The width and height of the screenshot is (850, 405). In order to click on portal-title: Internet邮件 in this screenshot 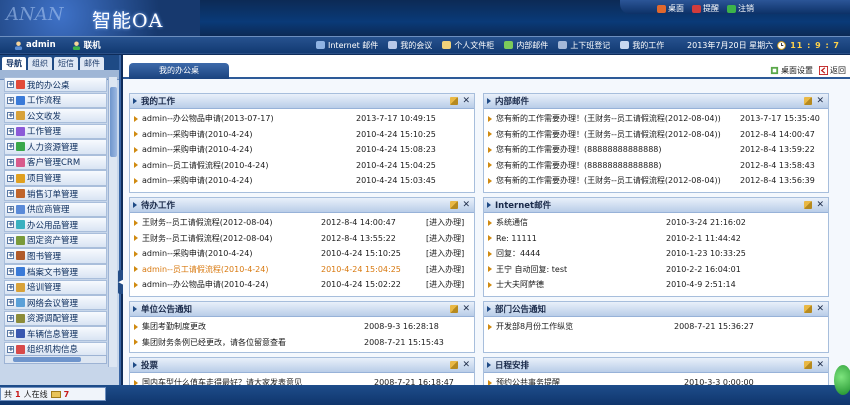, I will do `click(649, 205)`.